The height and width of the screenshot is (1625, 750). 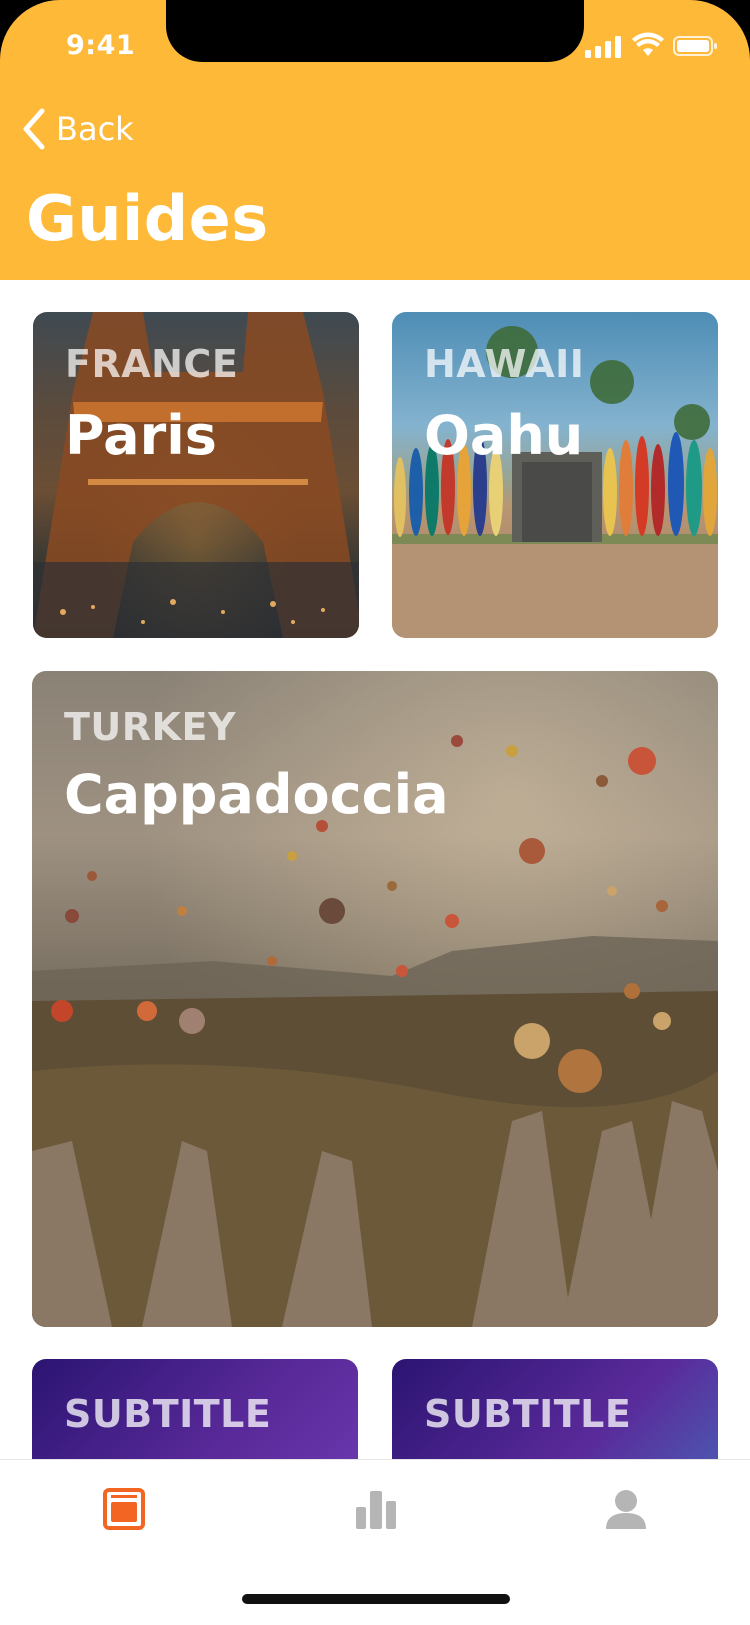 What do you see at coordinates (648, 44) in the screenshot?
I see `wifi-icon` at bounding box center [648, 44].